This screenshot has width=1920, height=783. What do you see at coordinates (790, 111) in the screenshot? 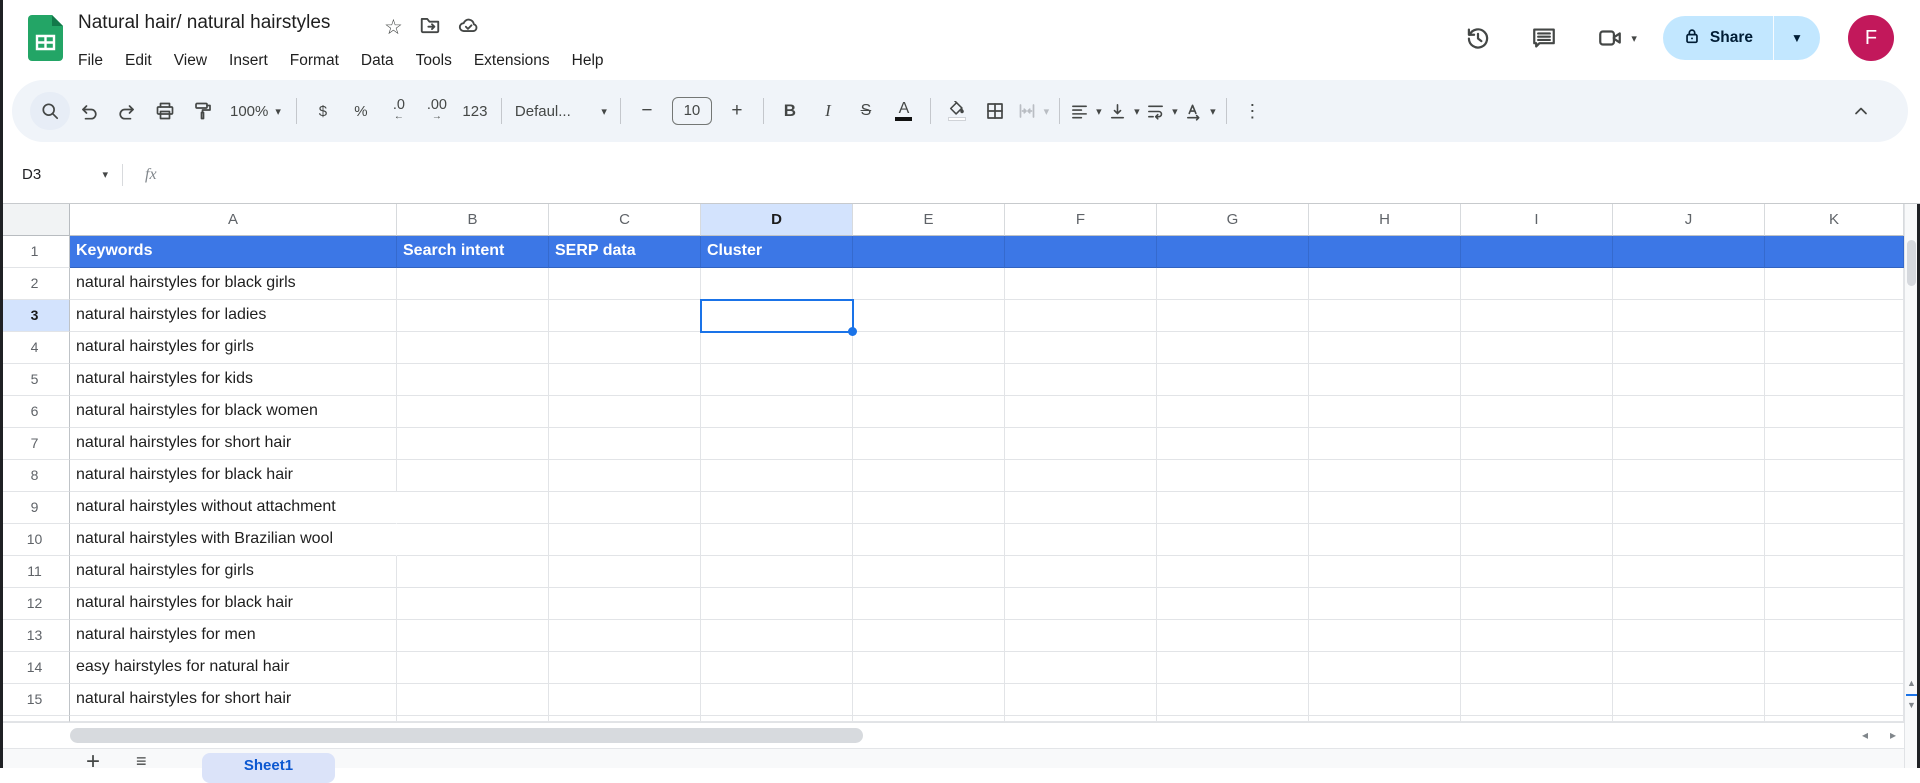
I see `bold-button: B` at bounding box center [790, 111].